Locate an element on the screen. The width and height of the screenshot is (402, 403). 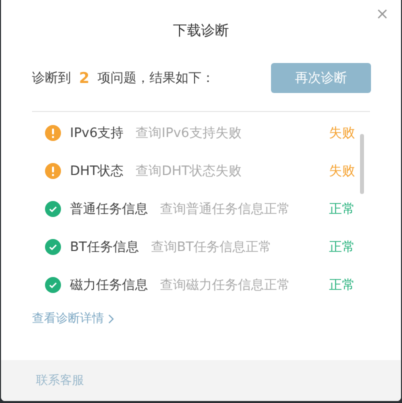
item-name: DHT状态 is located at coordinates (97, 171).